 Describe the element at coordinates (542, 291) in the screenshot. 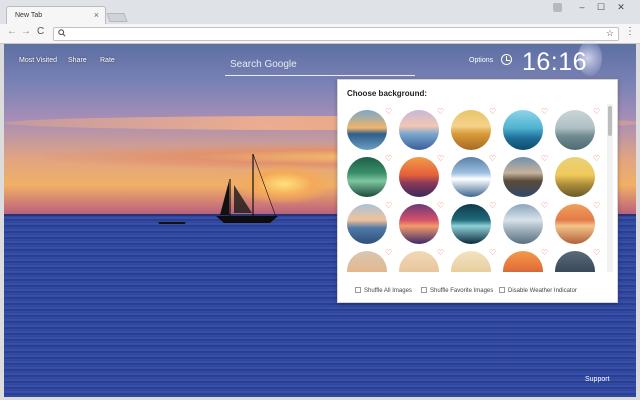

I see `option-label: Disable Weather Indicator` at that location.